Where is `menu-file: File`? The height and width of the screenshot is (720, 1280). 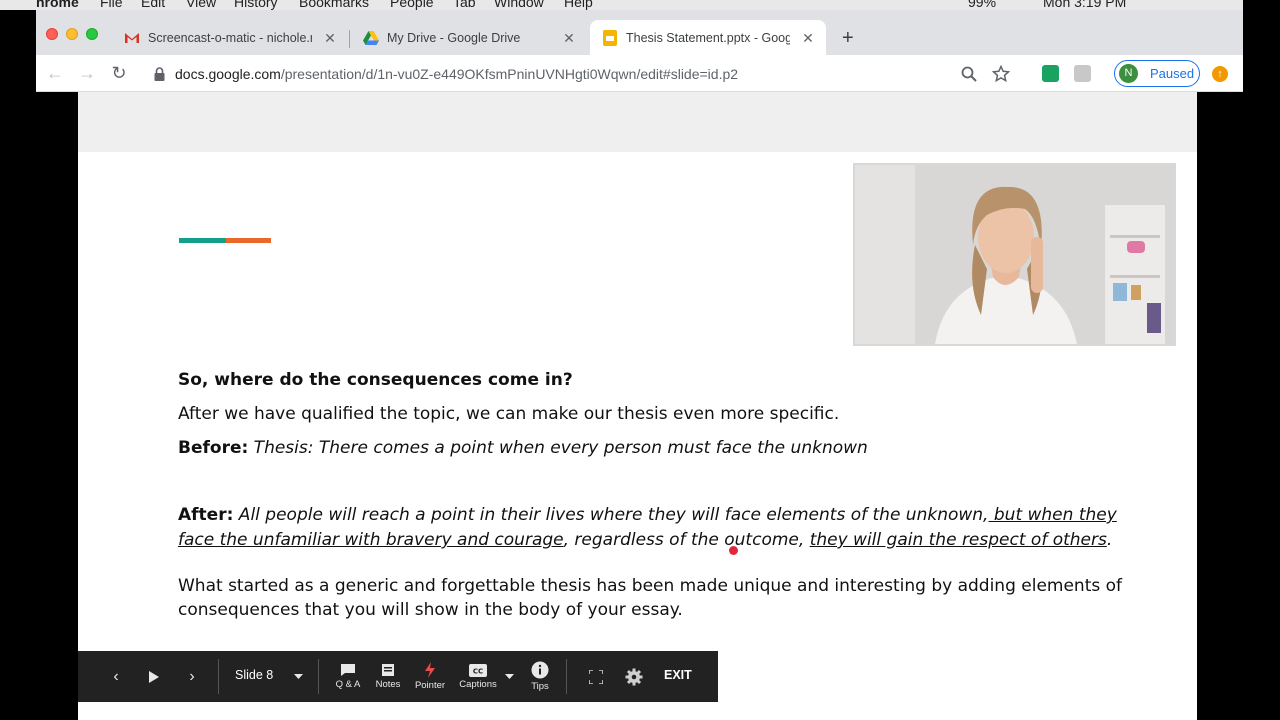
menu-file: File is located at coordinates (111, 5).